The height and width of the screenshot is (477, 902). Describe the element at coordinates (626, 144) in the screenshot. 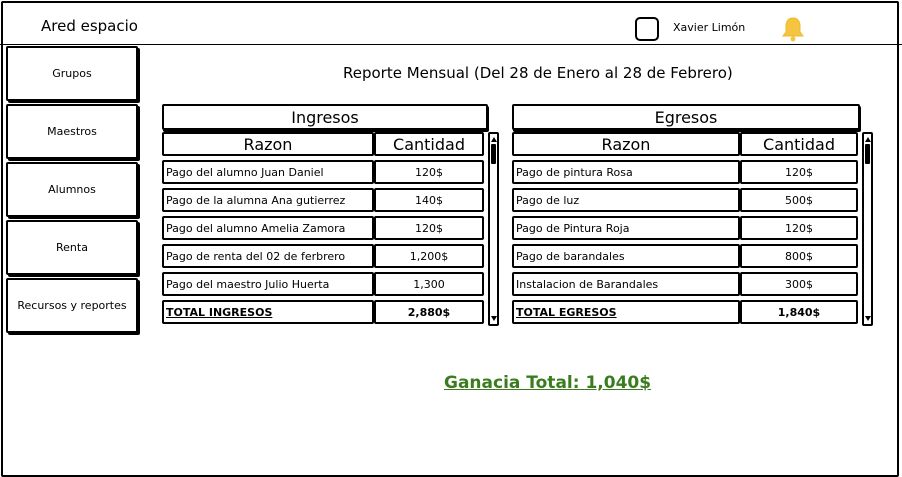

I see `egresos-col-razon: Razon` at that location.